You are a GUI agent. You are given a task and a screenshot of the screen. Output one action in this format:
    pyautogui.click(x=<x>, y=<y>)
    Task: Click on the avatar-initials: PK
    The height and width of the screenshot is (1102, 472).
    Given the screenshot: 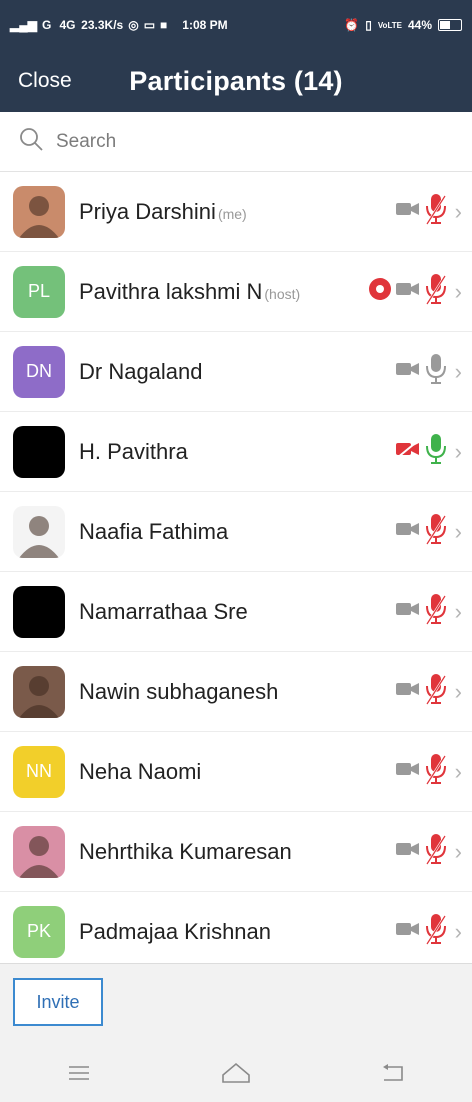 What is the action you would take?
    pyautogui.click(x=39, y=931)
    